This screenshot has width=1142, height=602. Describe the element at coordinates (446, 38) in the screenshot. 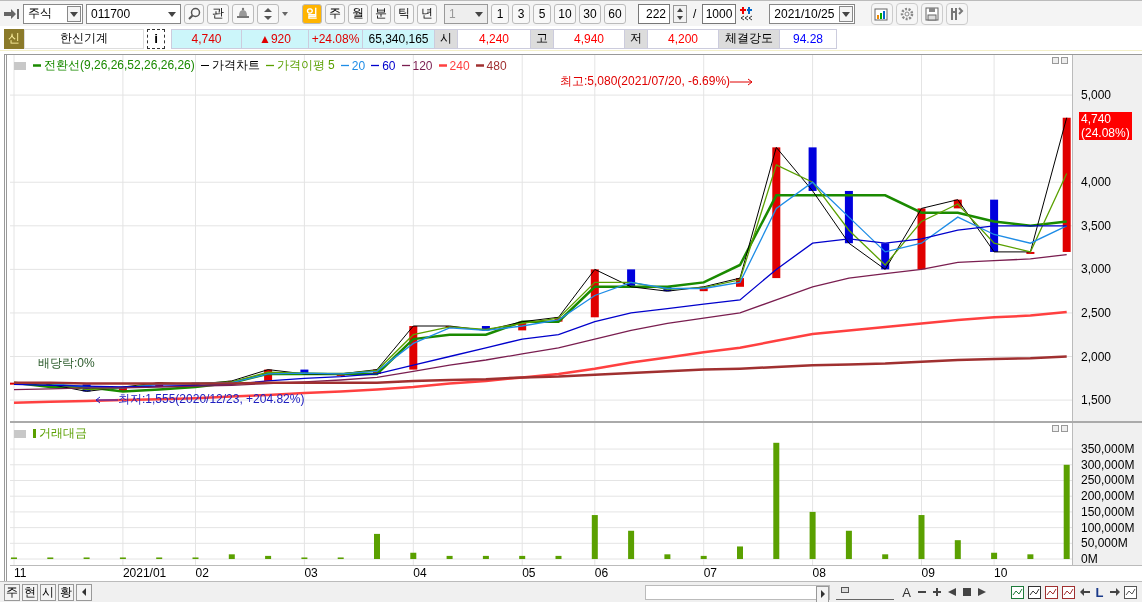

I see `stat-label: 시` at that location.